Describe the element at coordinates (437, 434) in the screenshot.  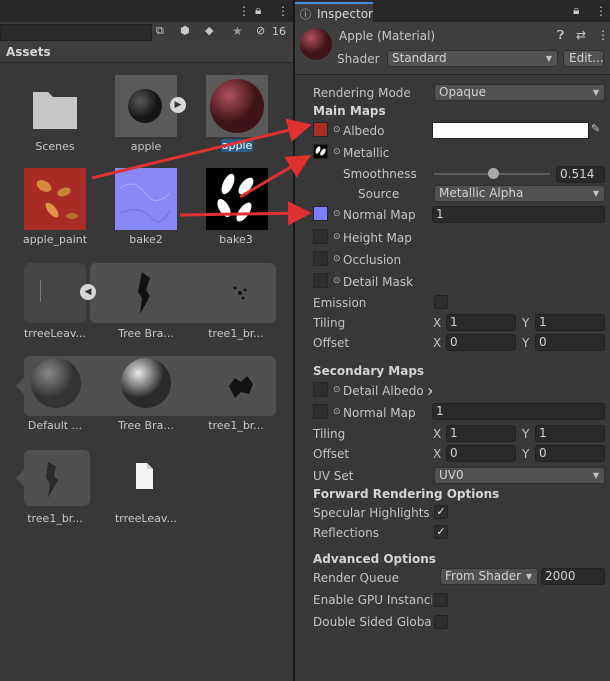
I see `secondary-tiling-x-label: X` at that location.